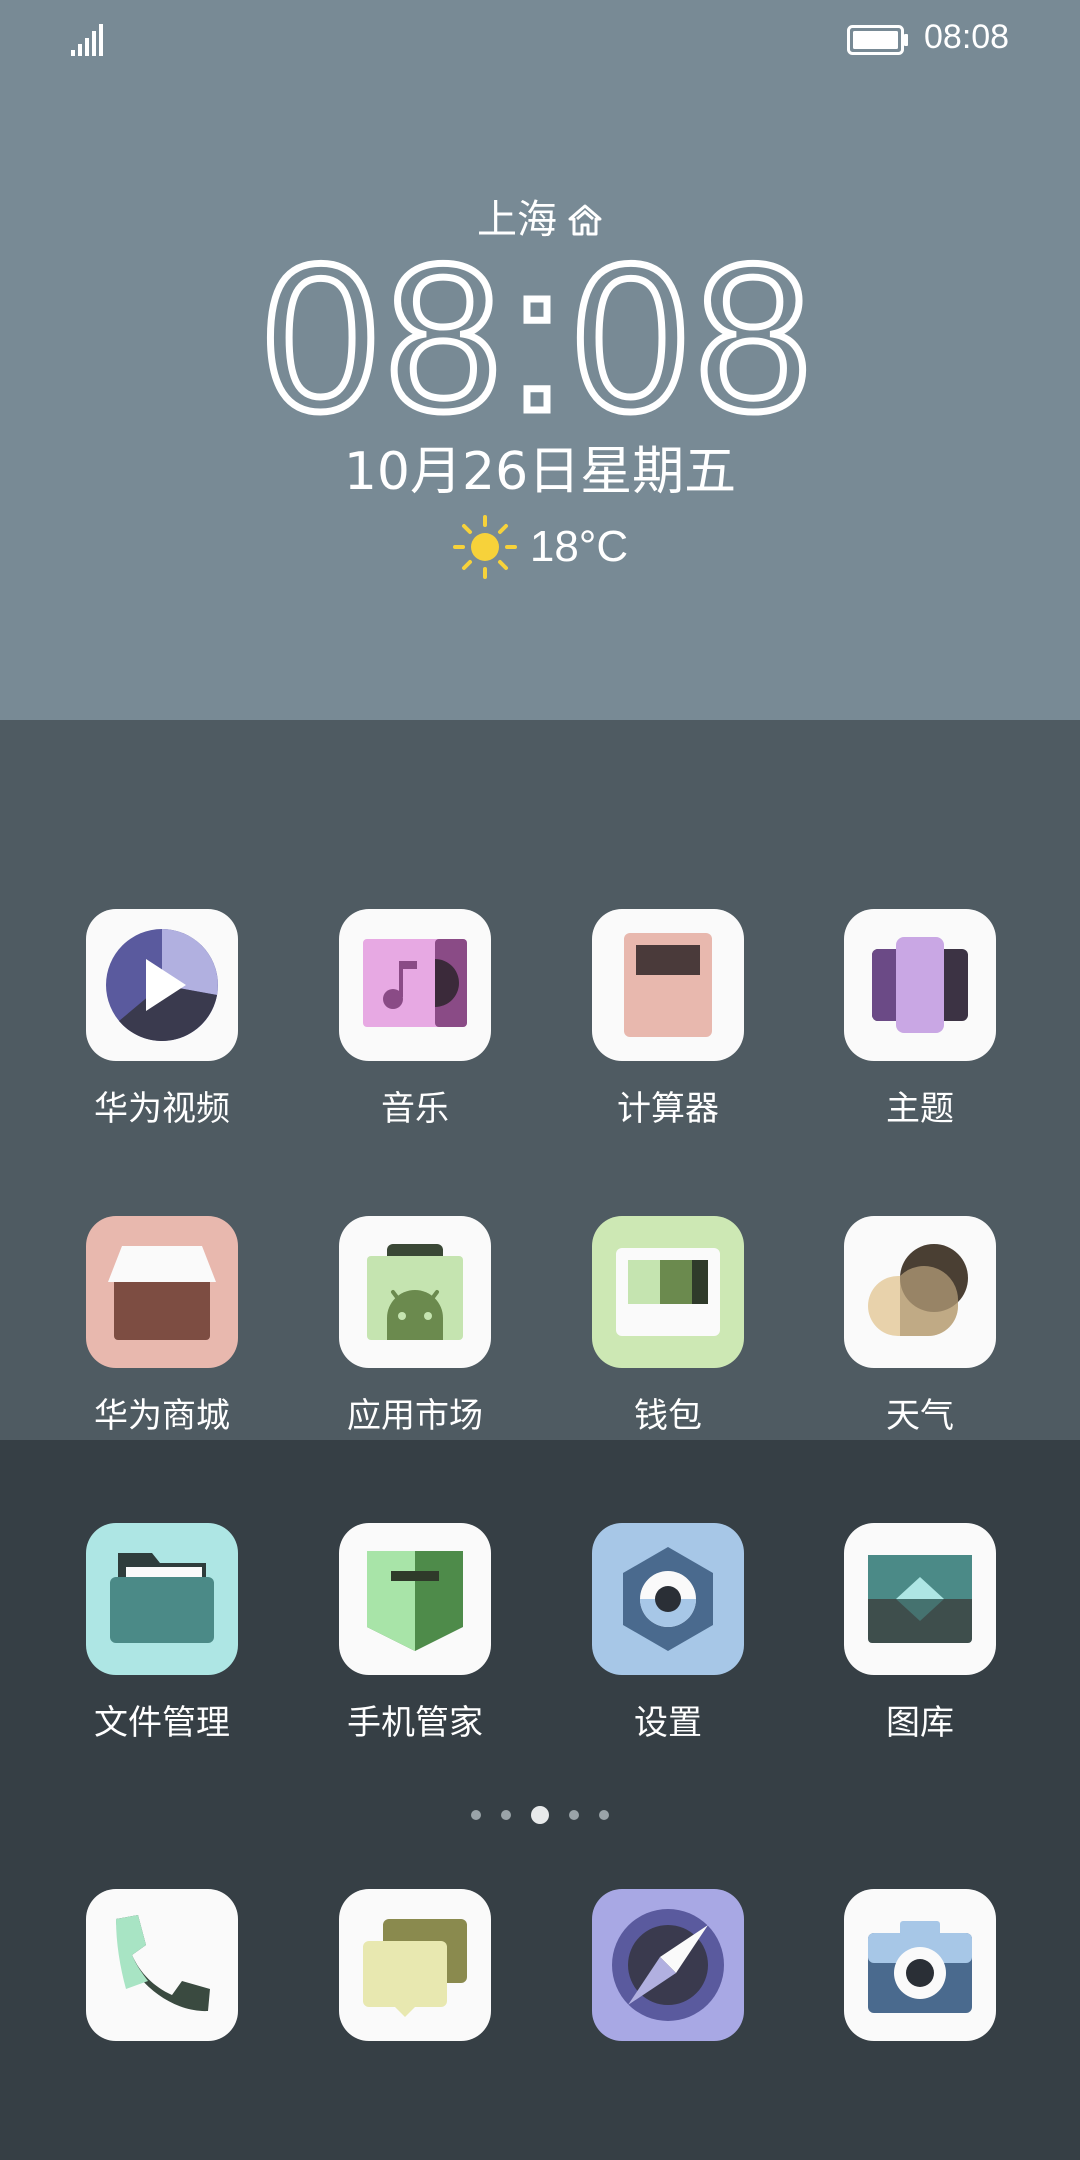  Describe the element at coordinates (415, 1416) in the screenshot. I see `app-label: 应用市场` at that location.